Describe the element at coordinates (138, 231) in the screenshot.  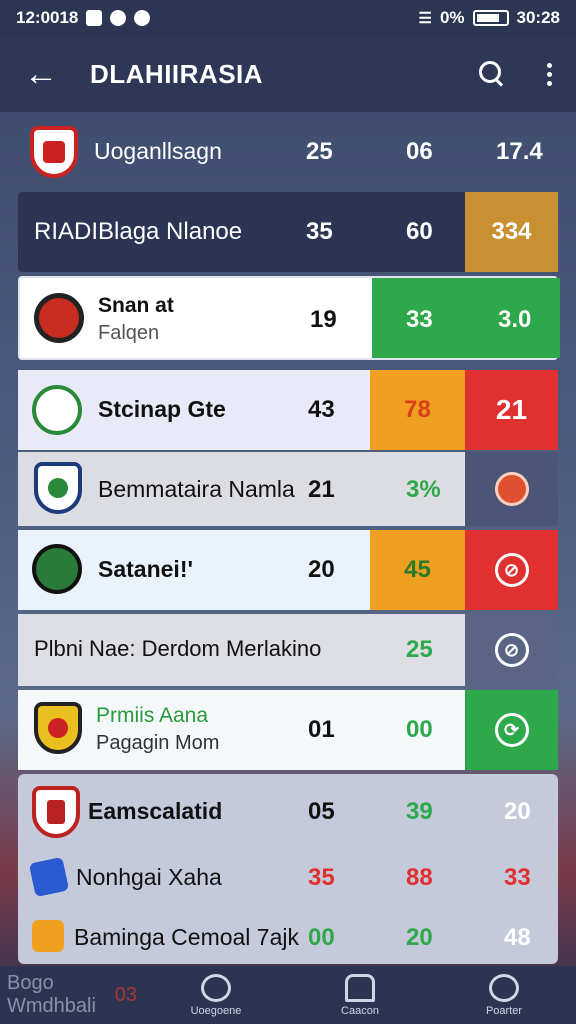
I see `team-name: RIADIBlaga Nlanoe` at that location.